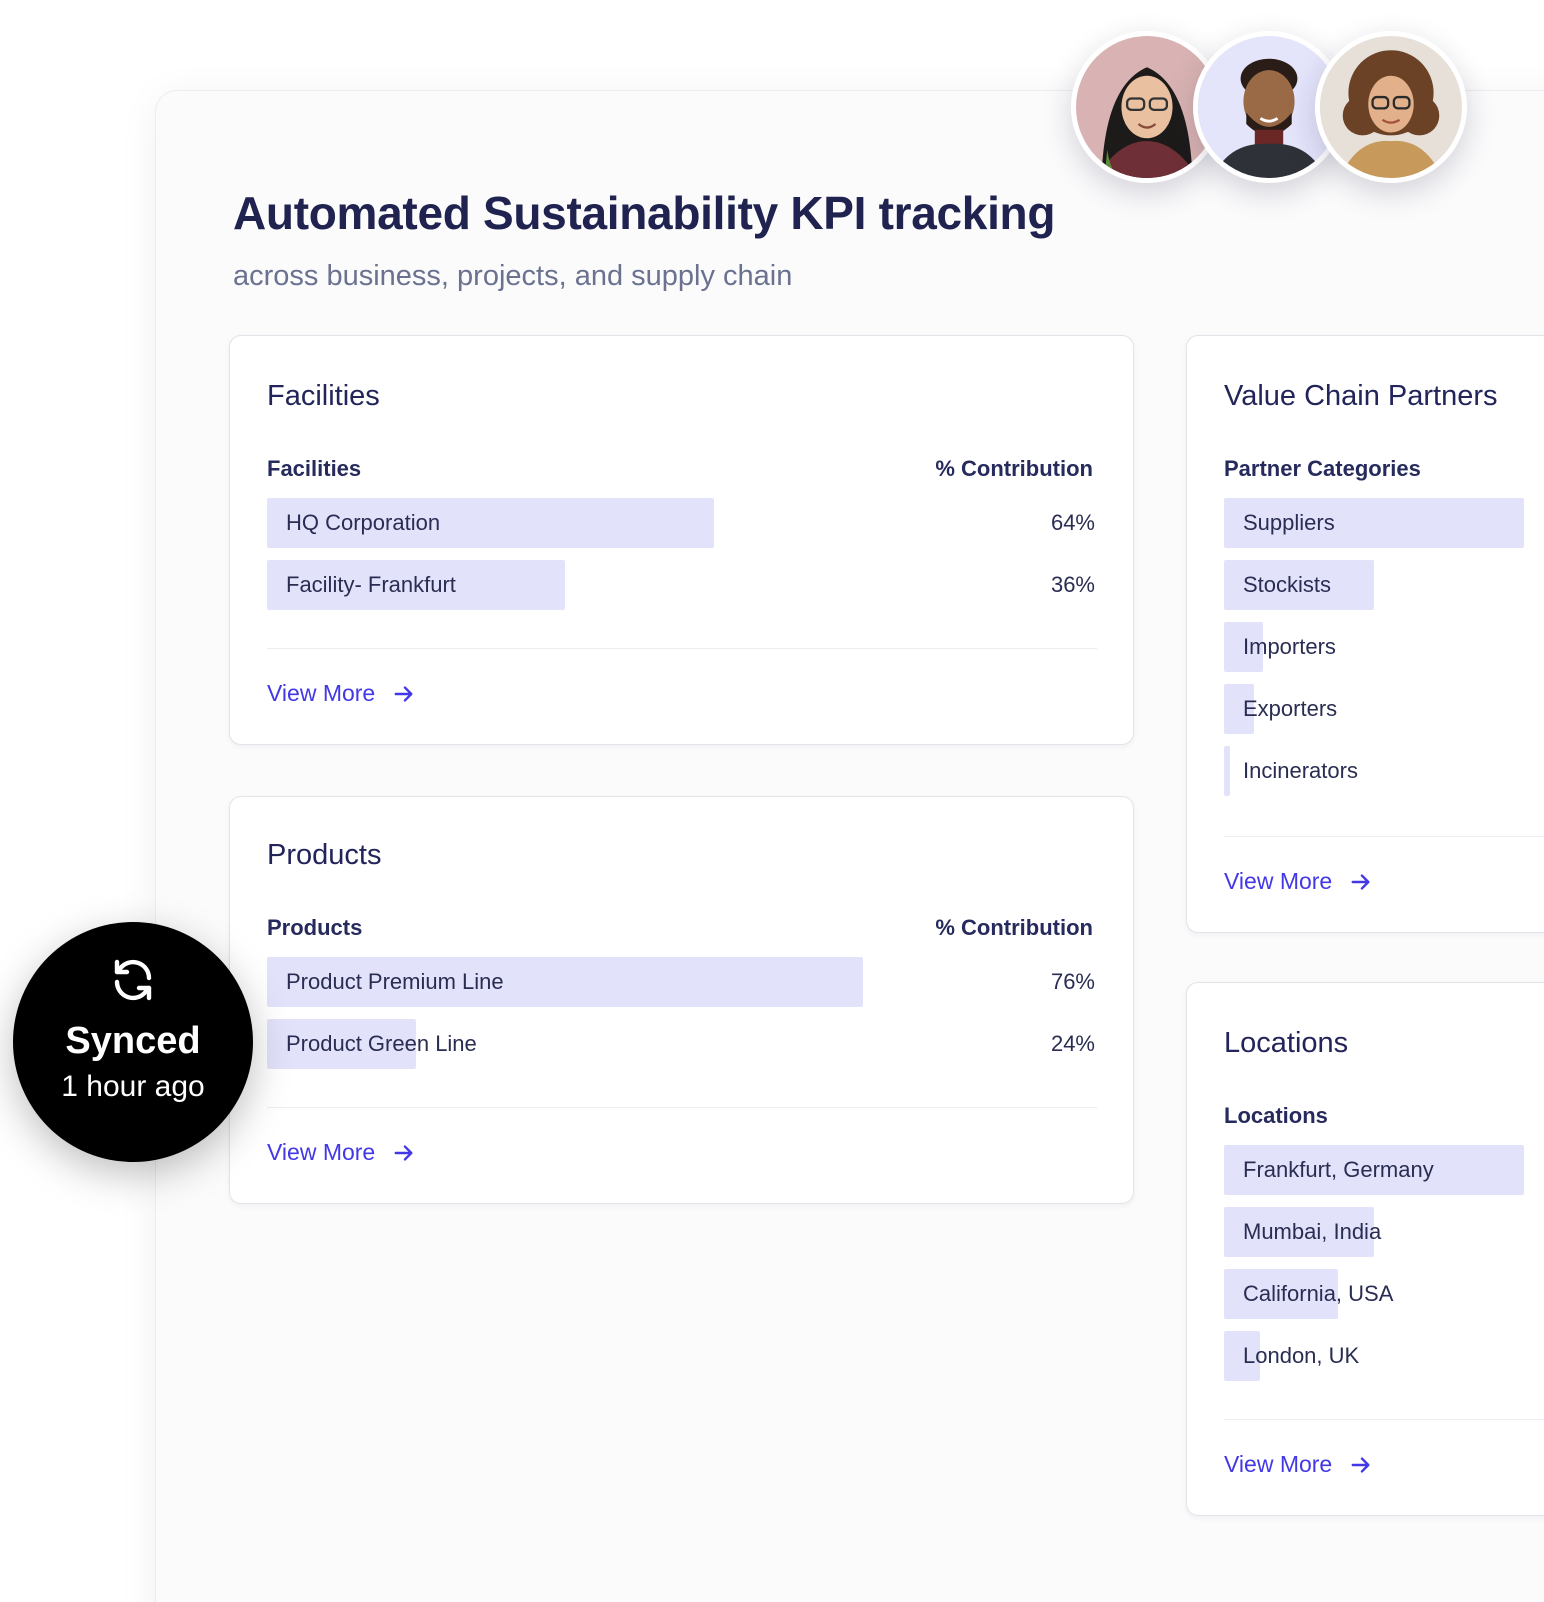  What do you see at coordinates (363, 522) in the screenshot?
I see `row-label: HQ Corporation` at bounding box center [363, 522].